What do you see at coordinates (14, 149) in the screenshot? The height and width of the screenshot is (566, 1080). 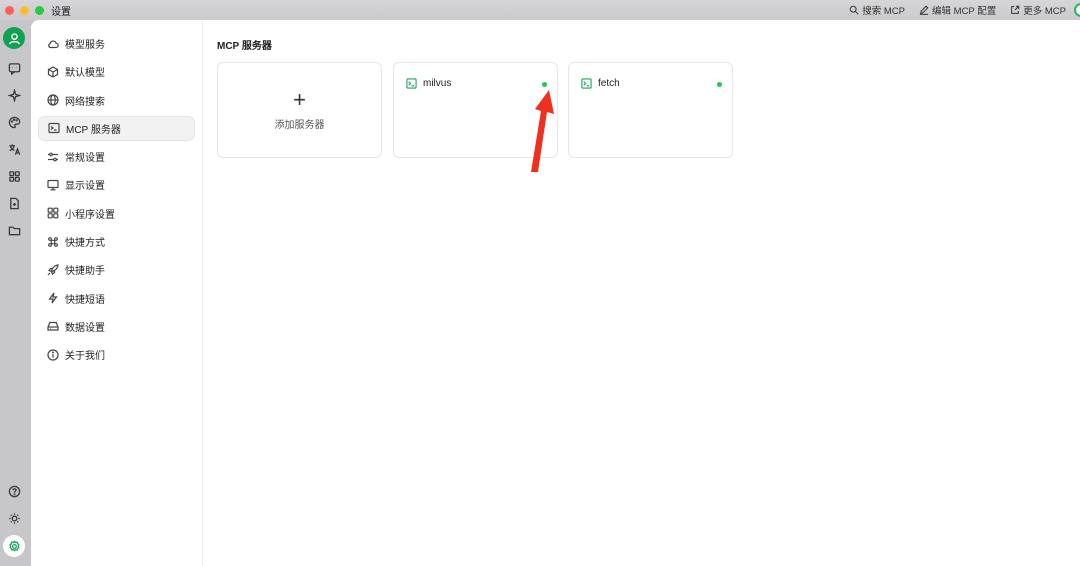 I see `translate-icon` at bounding box center [14, 149].